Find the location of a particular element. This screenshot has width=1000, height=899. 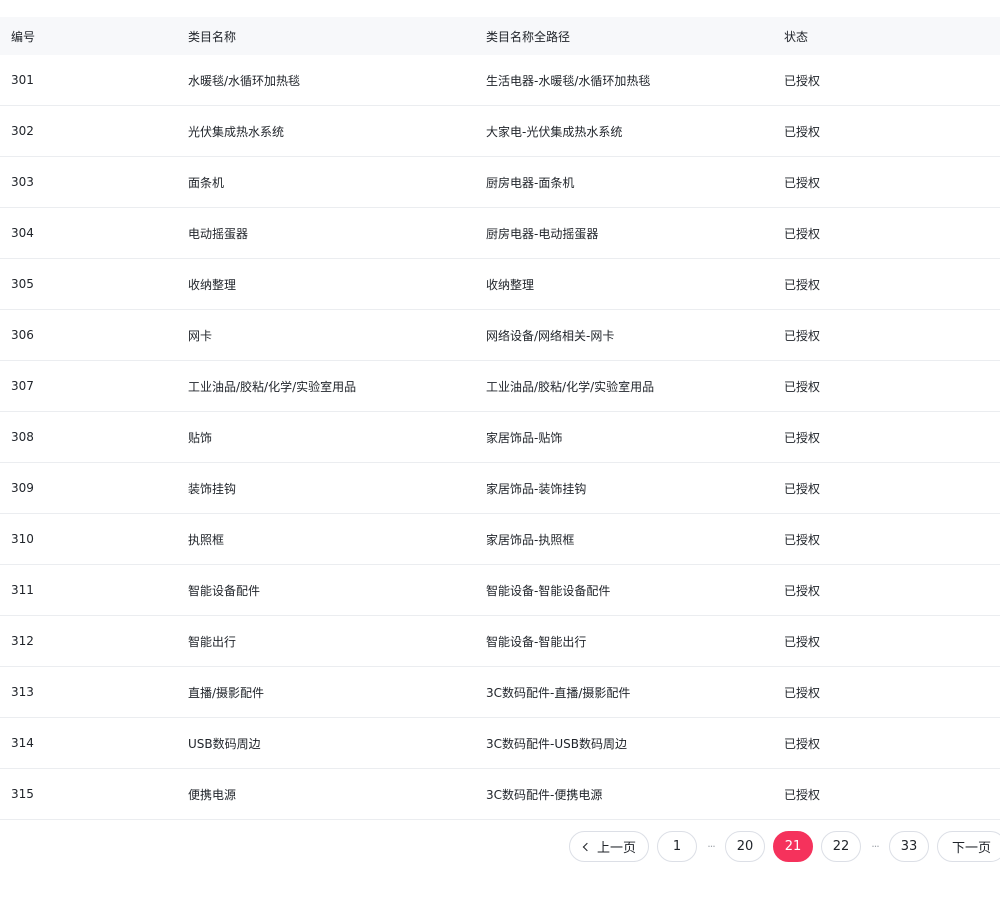

cell-name: 装饰挂钩 is located at coordinates (212, 488).